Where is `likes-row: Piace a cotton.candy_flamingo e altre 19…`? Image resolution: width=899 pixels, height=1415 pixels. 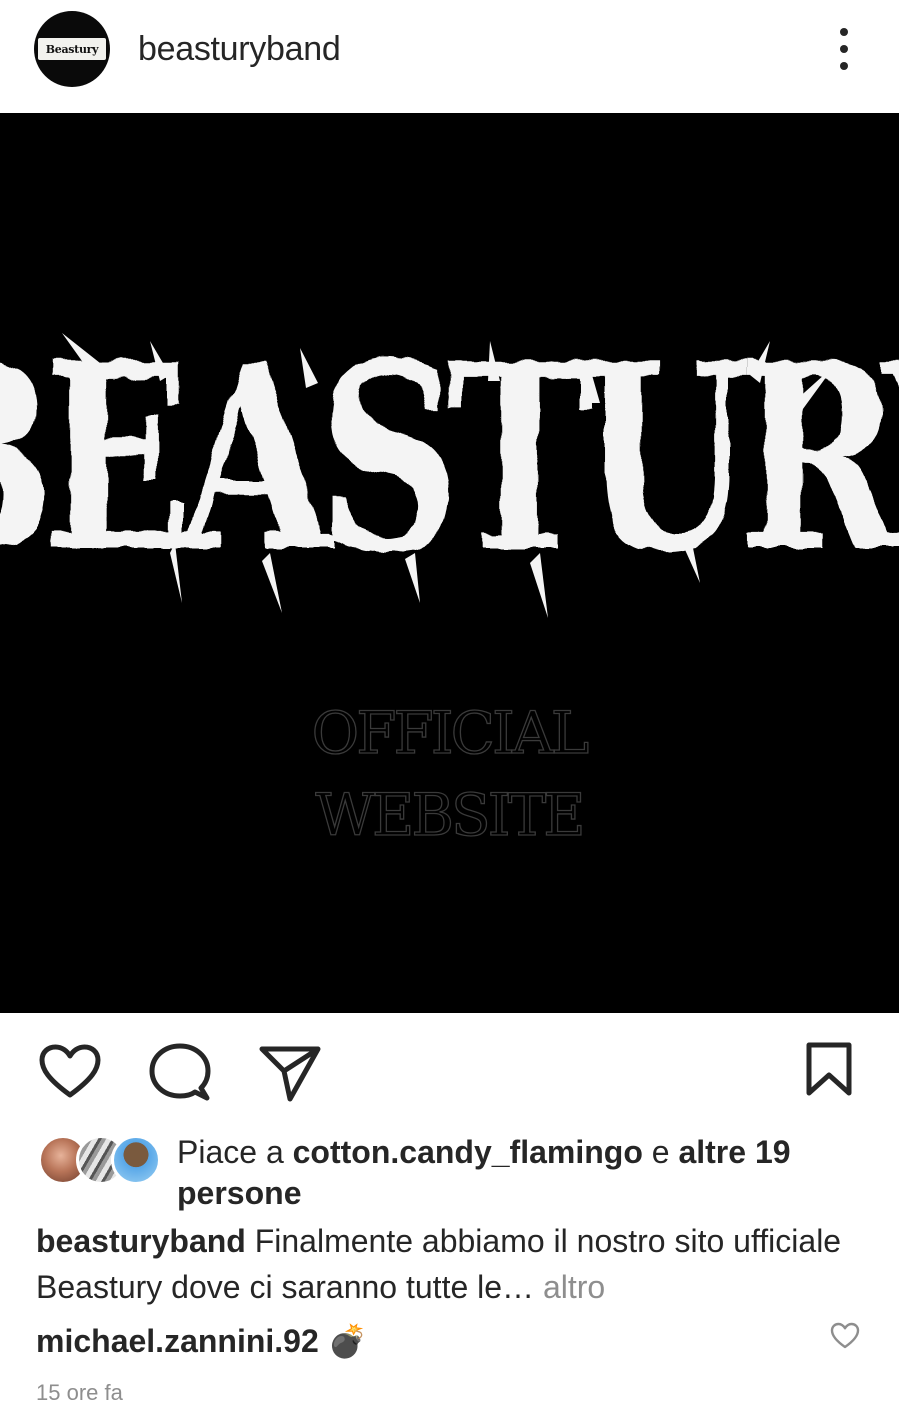
likes-row: Piace a cotton.candy_flamingo e altre 19… is located at coordinates (449, 1170).